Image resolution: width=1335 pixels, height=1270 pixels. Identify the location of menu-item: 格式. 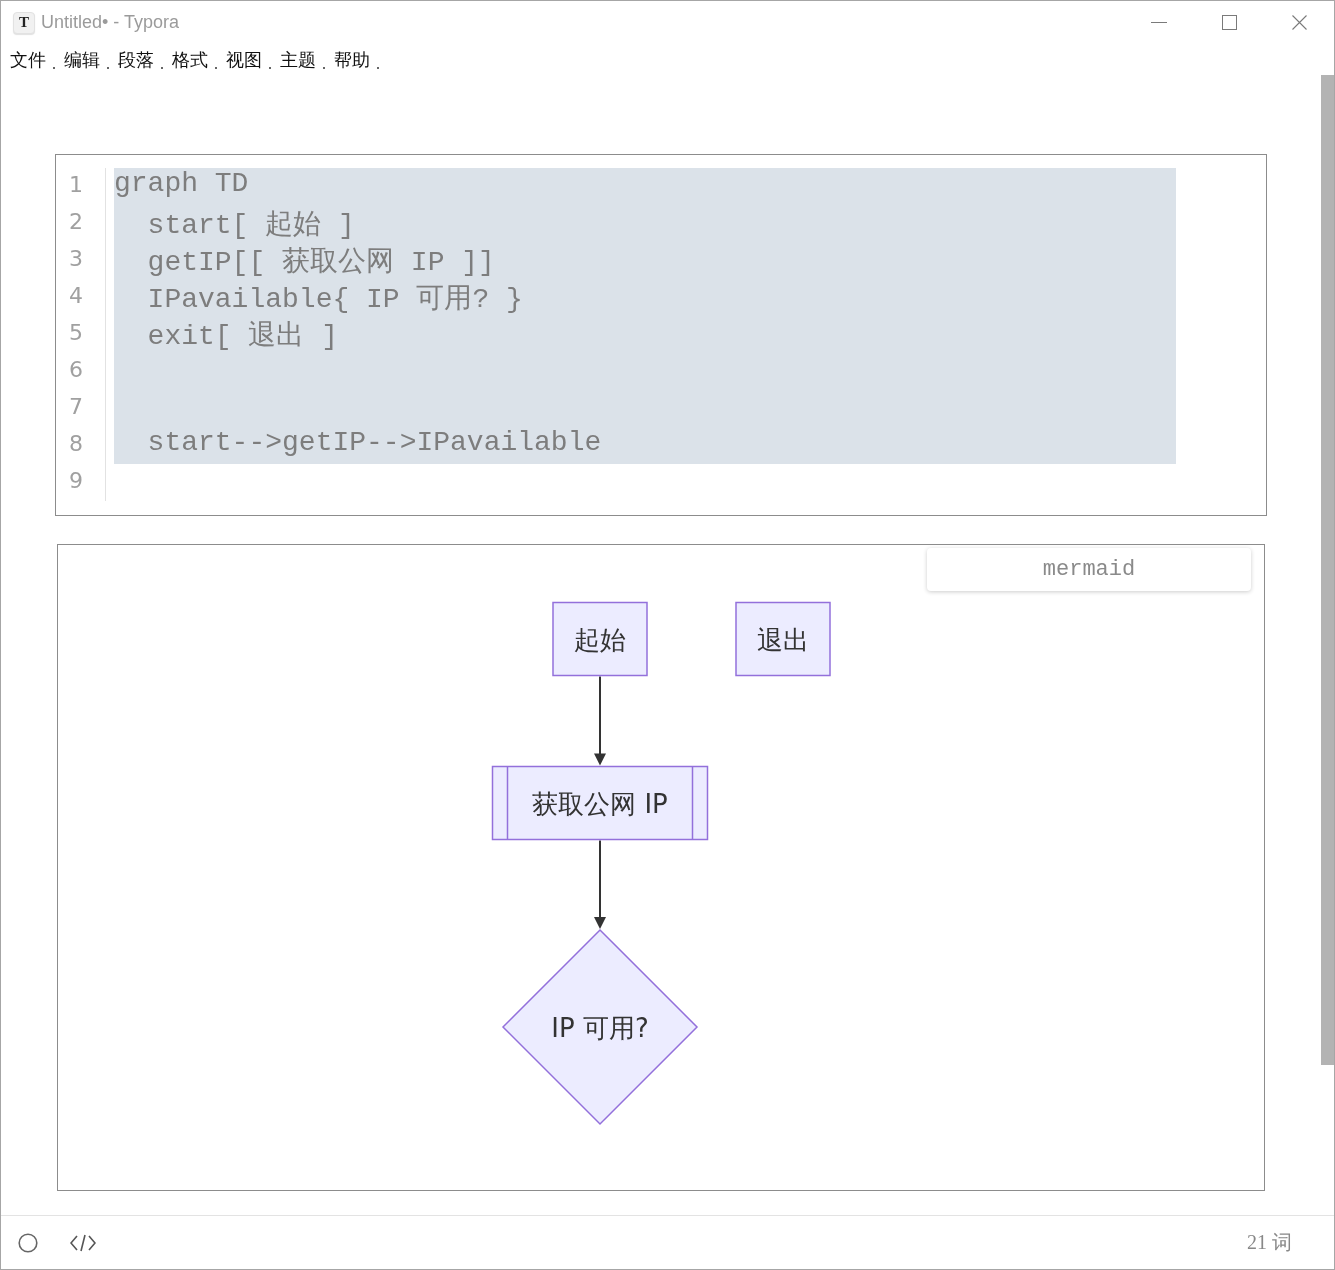
(194, 59).